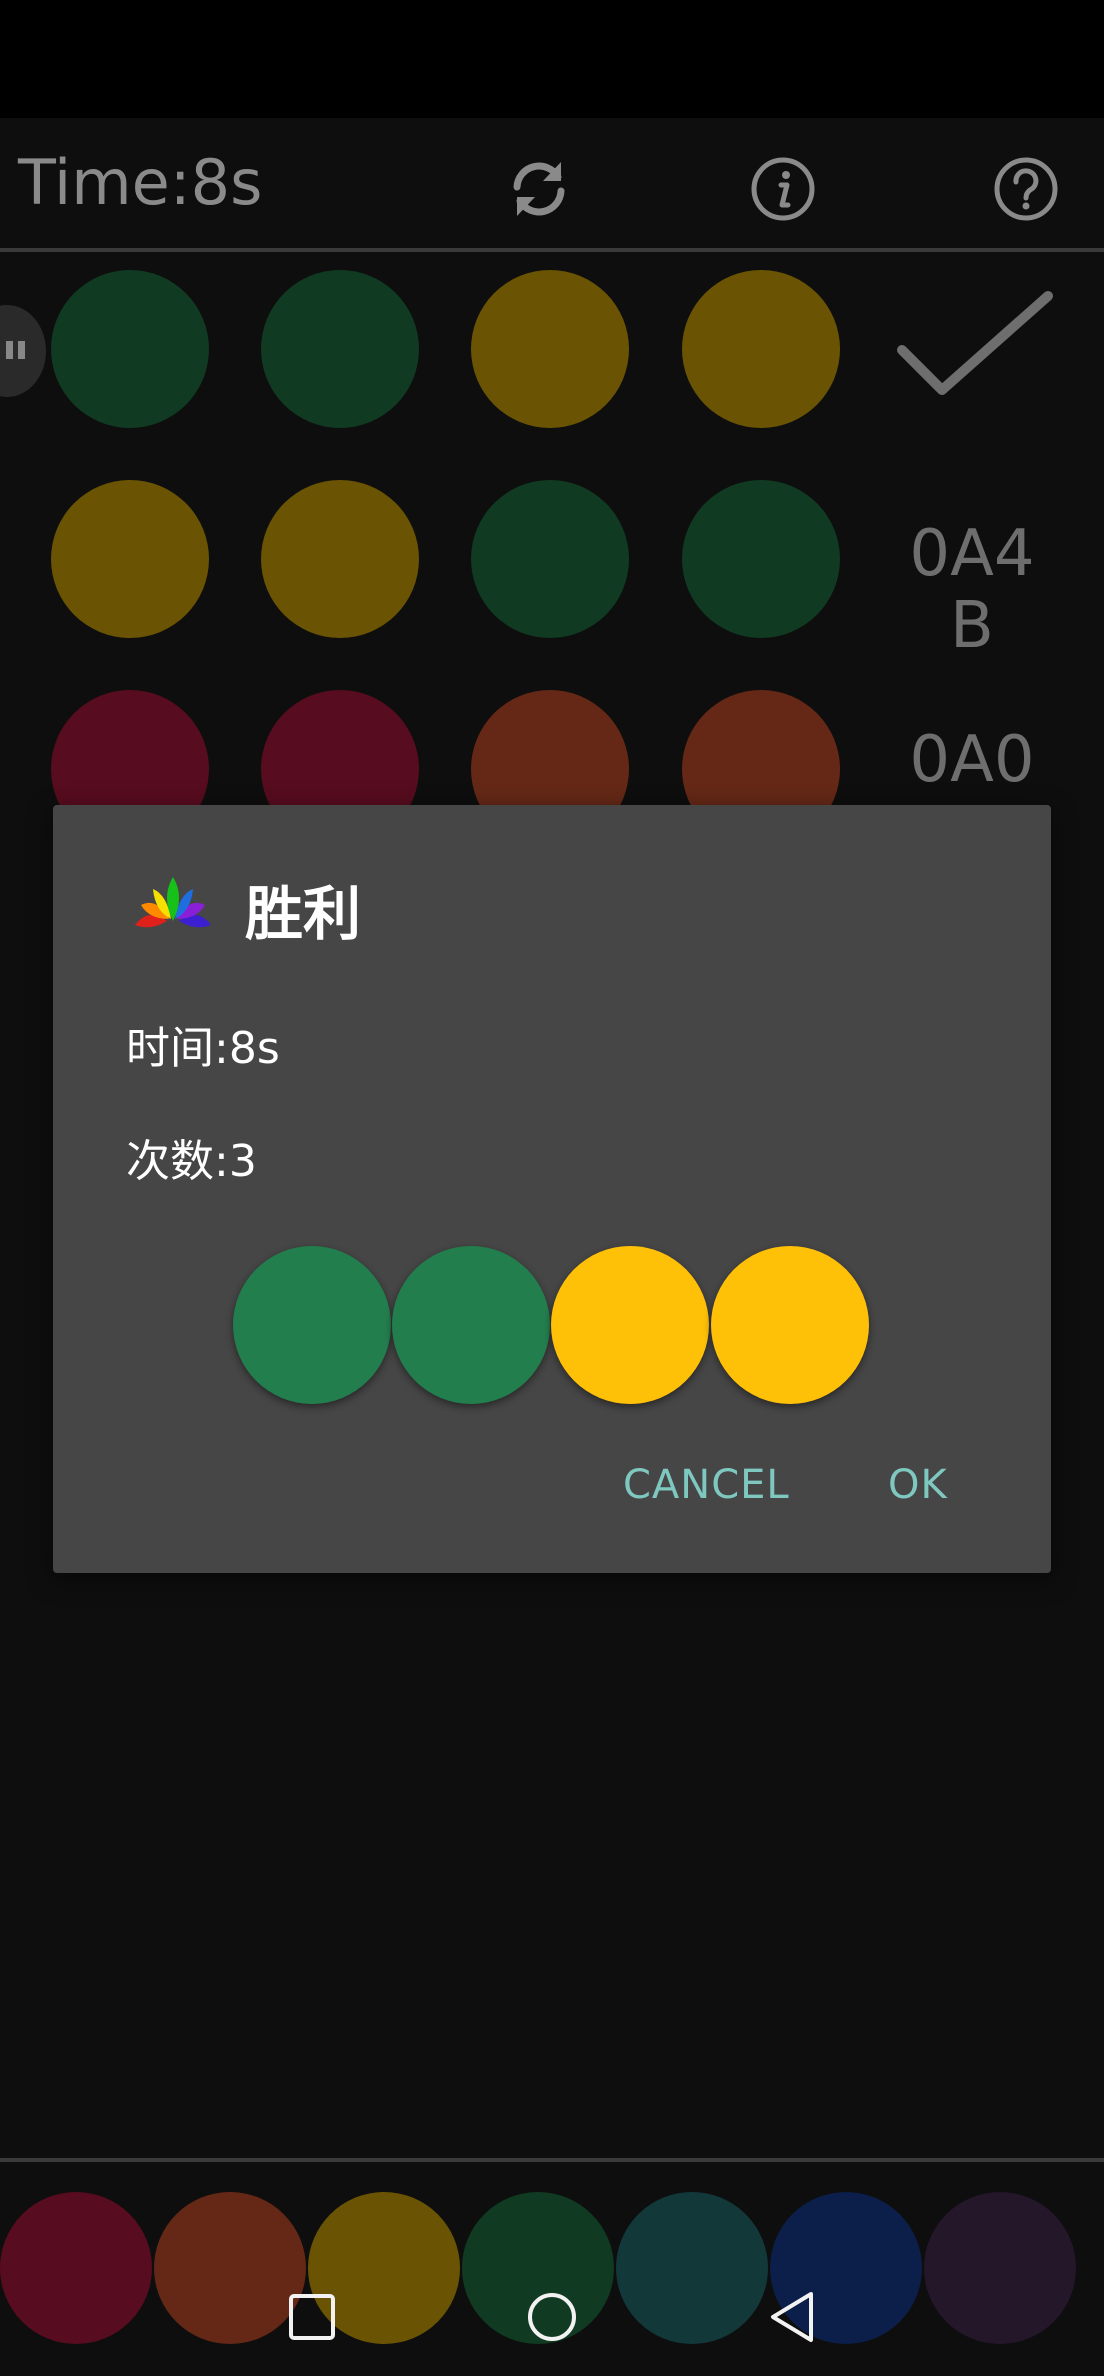 The image size is (1104, 2376). Describe the element at coordinates (203, 1048) in the screenshot. I see `time-line: 时间:8s` at that location.